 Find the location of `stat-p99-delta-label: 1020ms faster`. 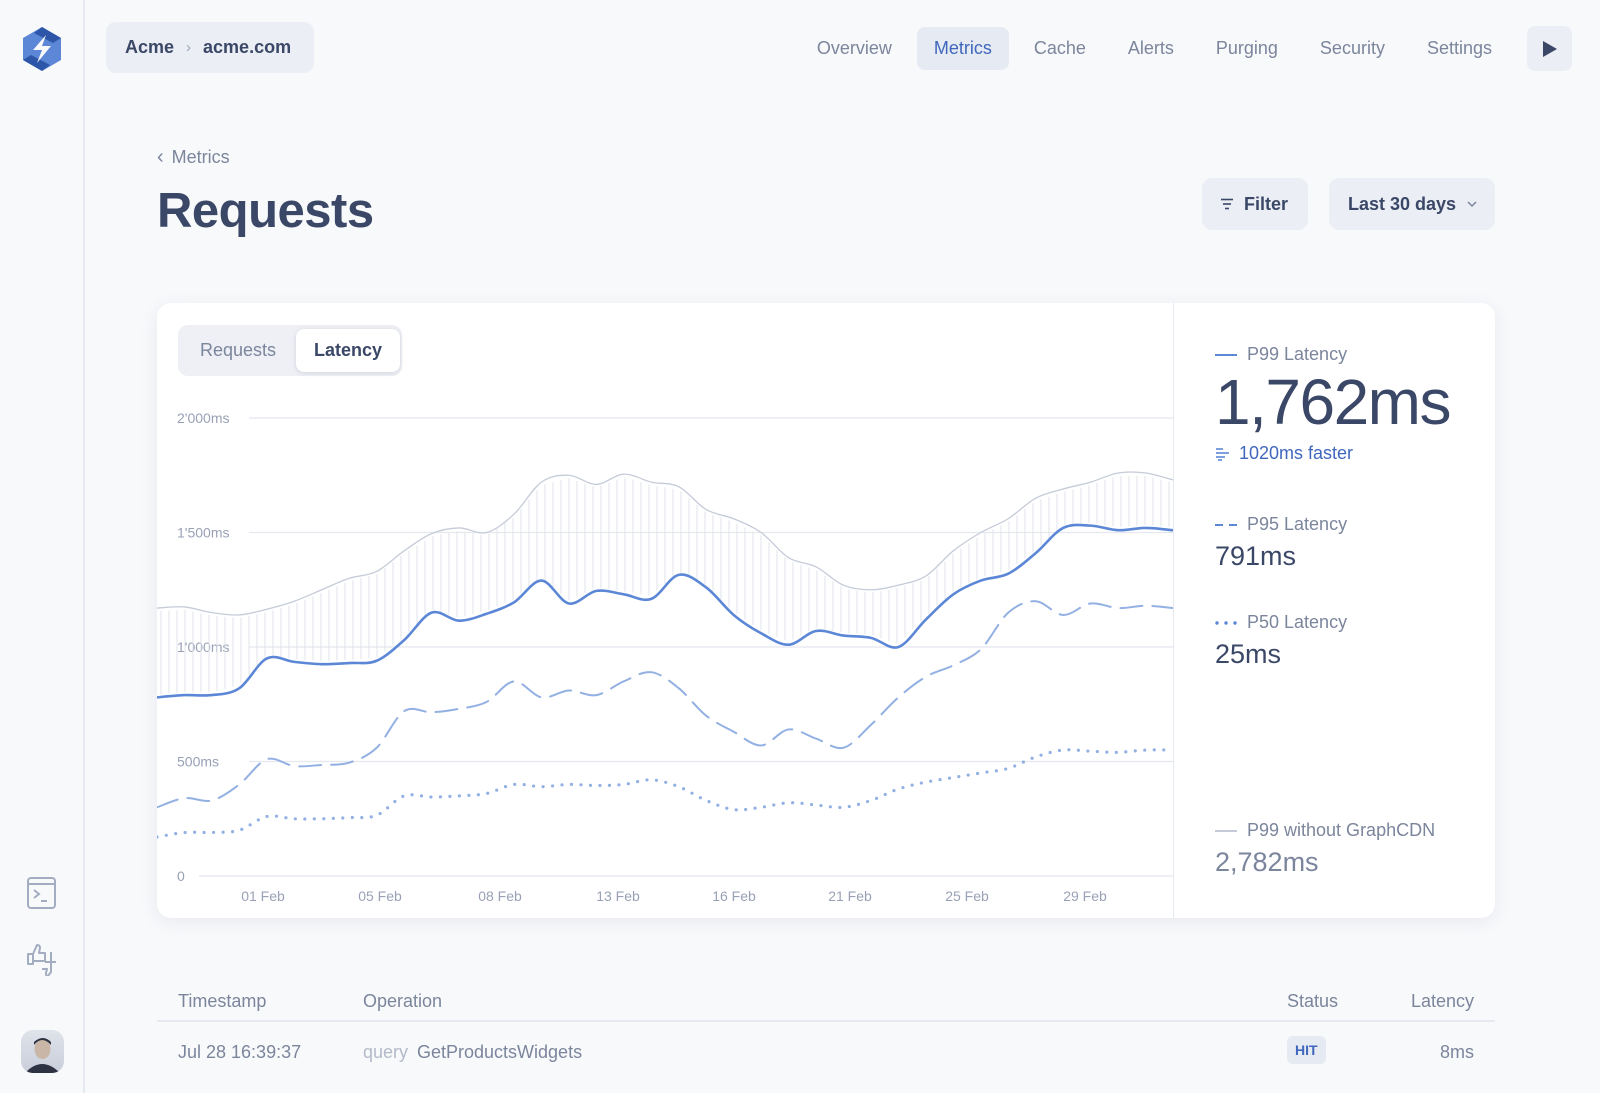

stat-p99-delta-label: 1020ms faster is located at coordinates (1296, 453).